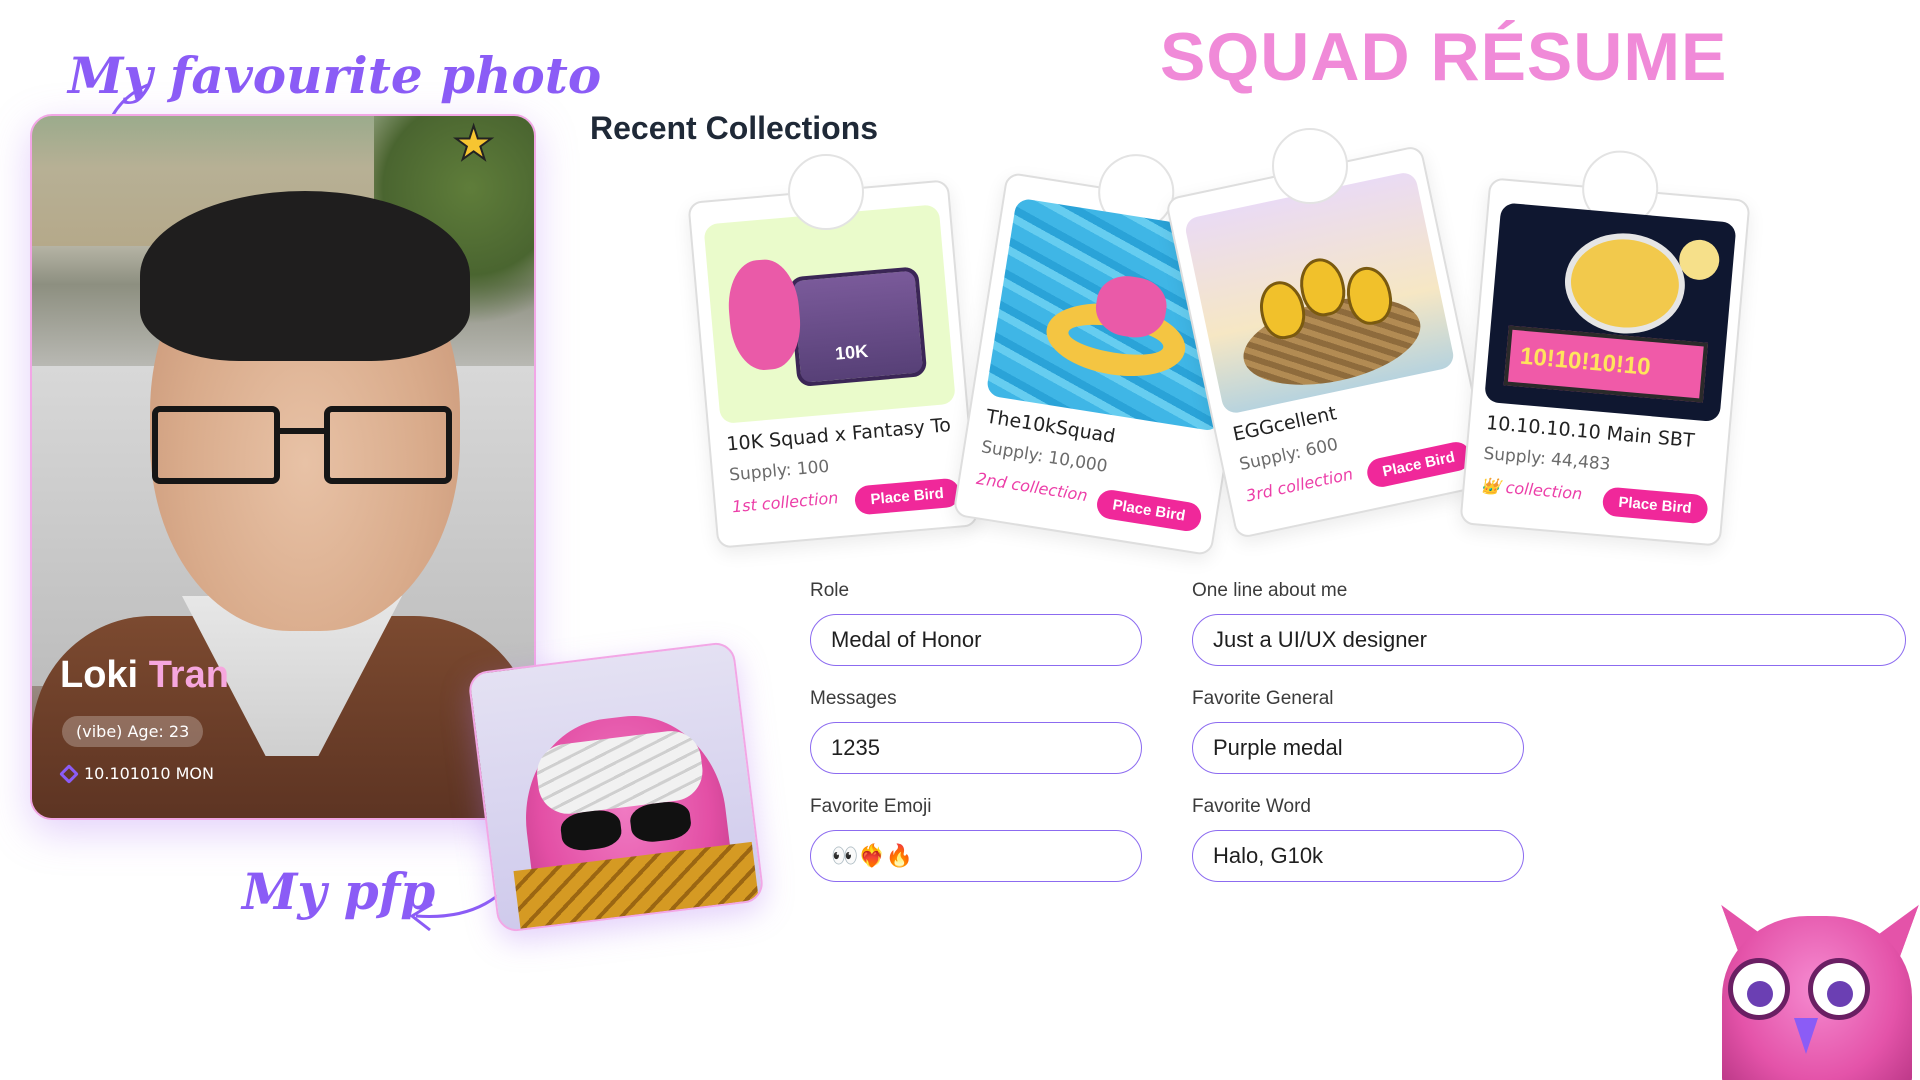 This screenshot has height=1080, width=1920. I want to click on chest-label: 10K, so click(851, 352).